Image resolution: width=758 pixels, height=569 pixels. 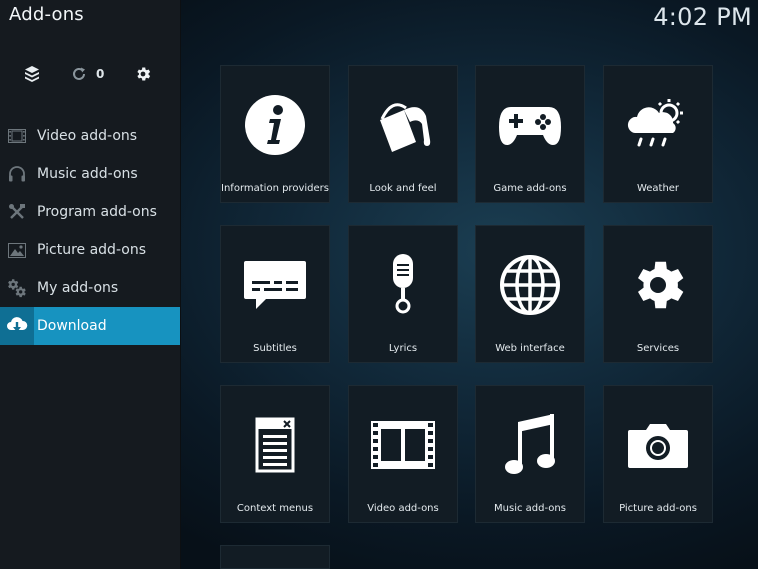 I want to click on sidebar-item-label: Download, so click(x=72, y=326).